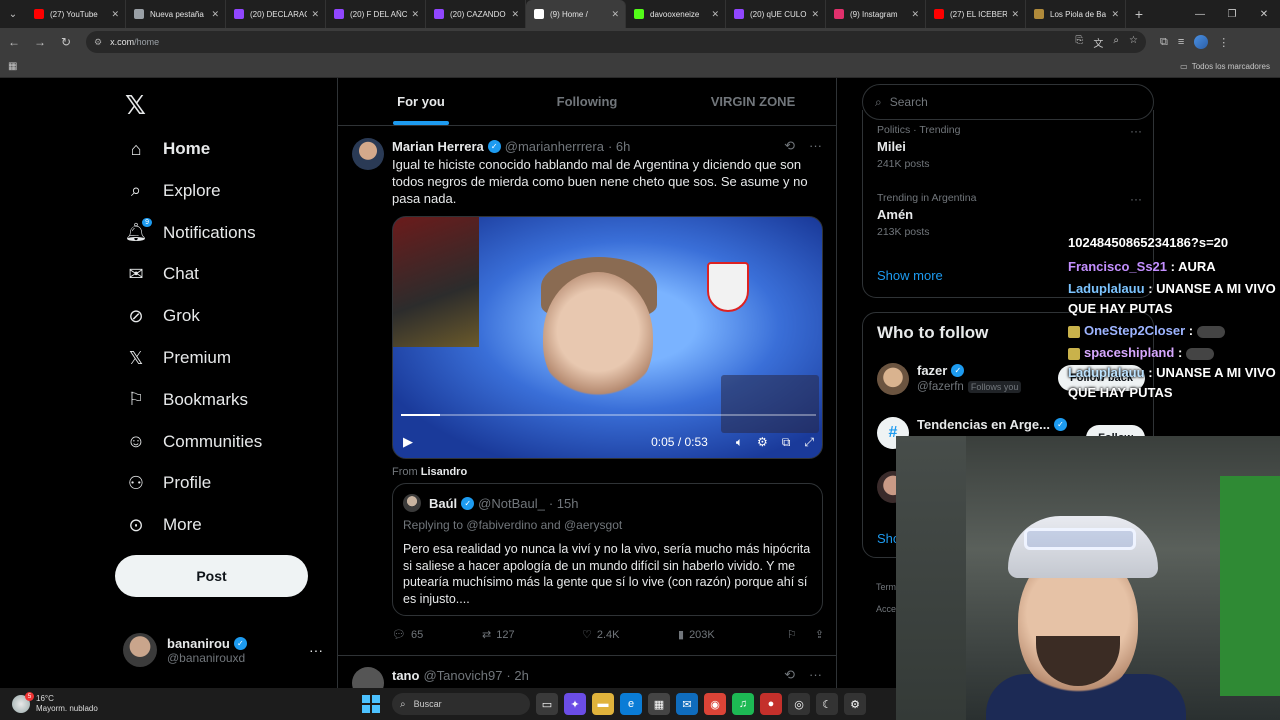  What do you see at coordinates (1201, 42) in the screenshot?
I see `profile-avatar` at bounding box center [1201, 42].